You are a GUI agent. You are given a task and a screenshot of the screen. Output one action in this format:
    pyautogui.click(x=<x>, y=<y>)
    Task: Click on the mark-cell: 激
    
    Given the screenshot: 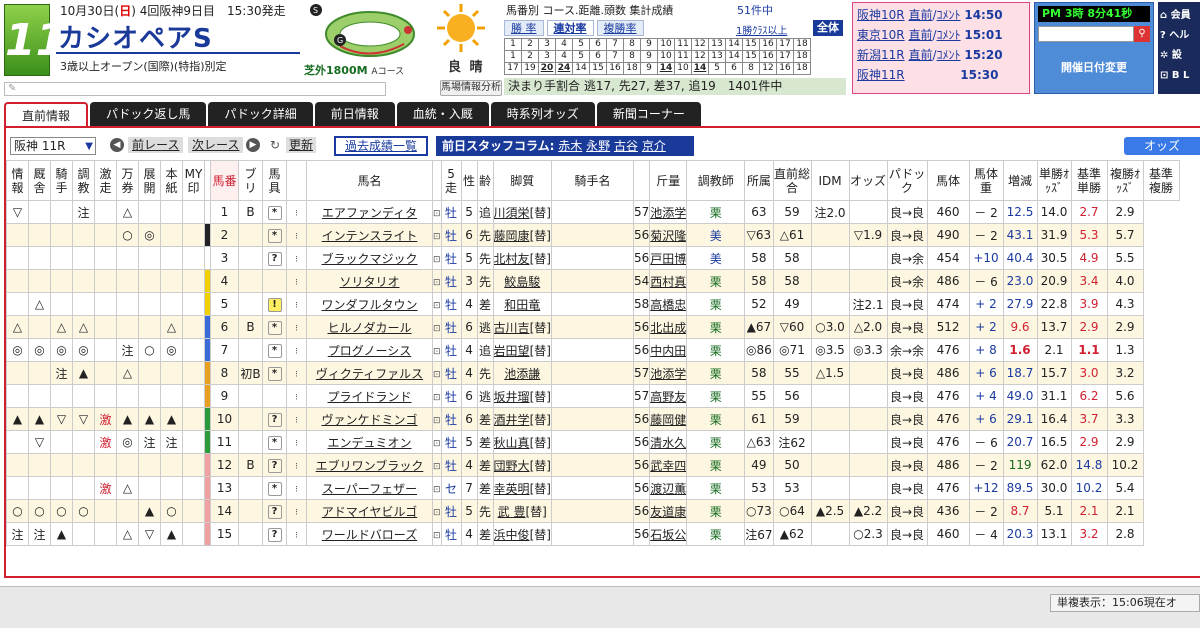 What is the action you would take?
    pyautogui.click(x=105, y=442)
    